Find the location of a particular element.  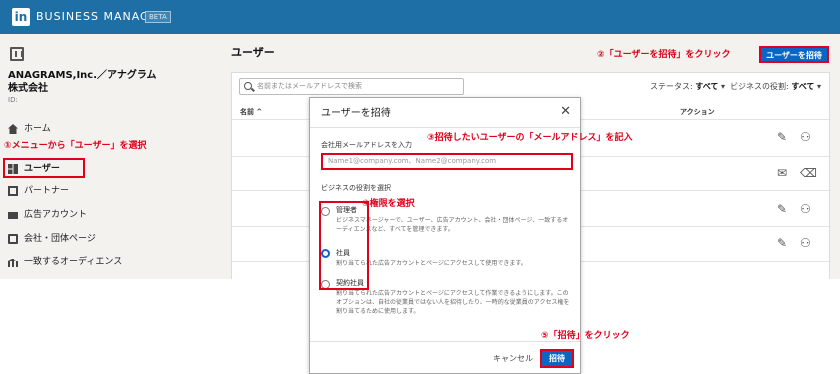

sidebar-item-ad-accounts: 広告アカウント is located at coordinates (47, 215).